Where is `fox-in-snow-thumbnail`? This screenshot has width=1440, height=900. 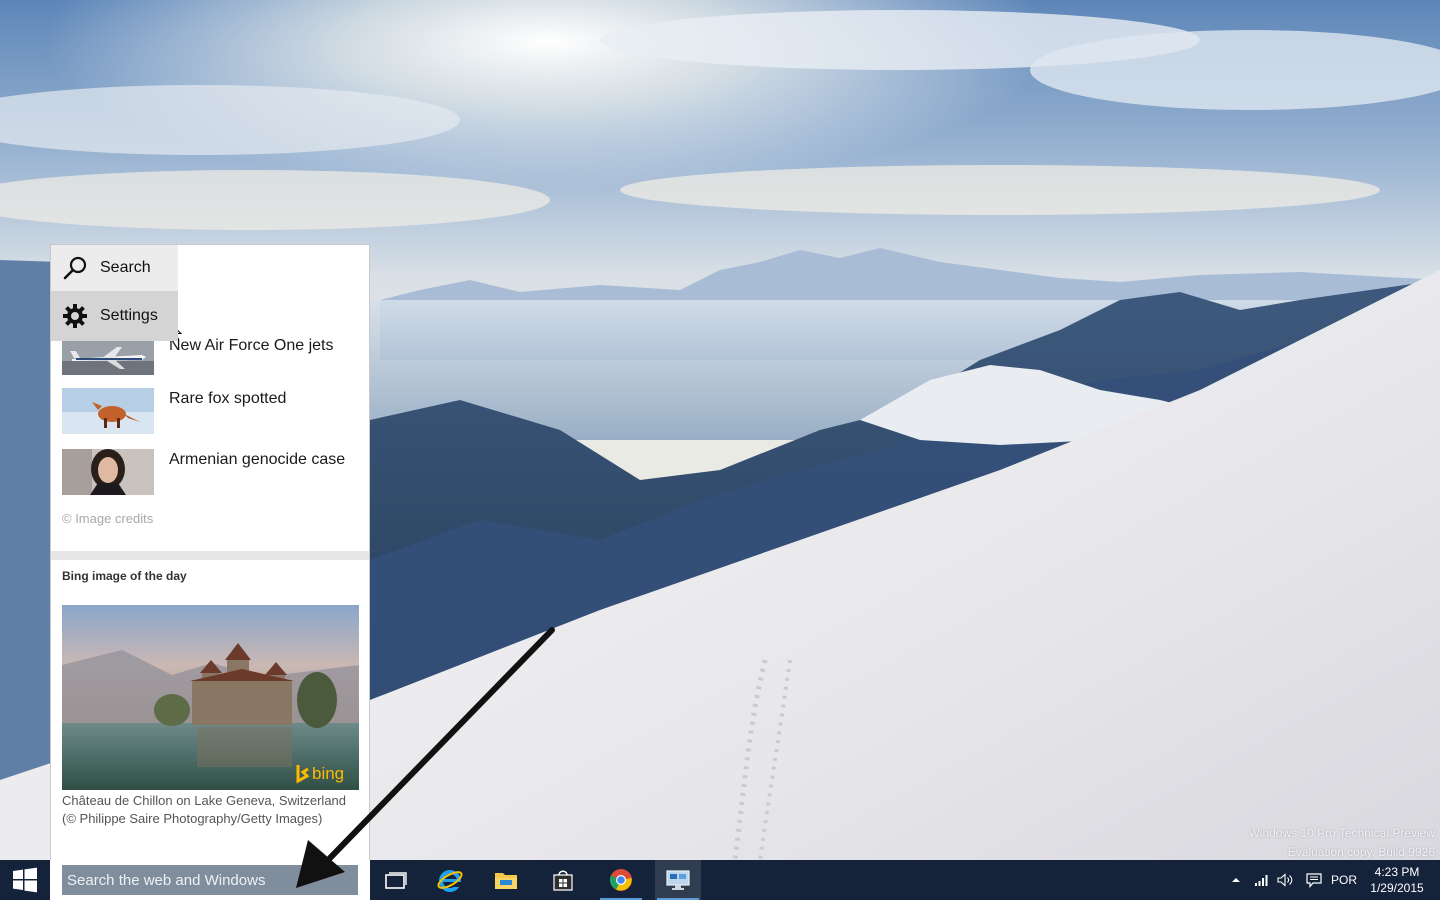 fox-in-snow-thumbnail is located at coordinates (108, 411).